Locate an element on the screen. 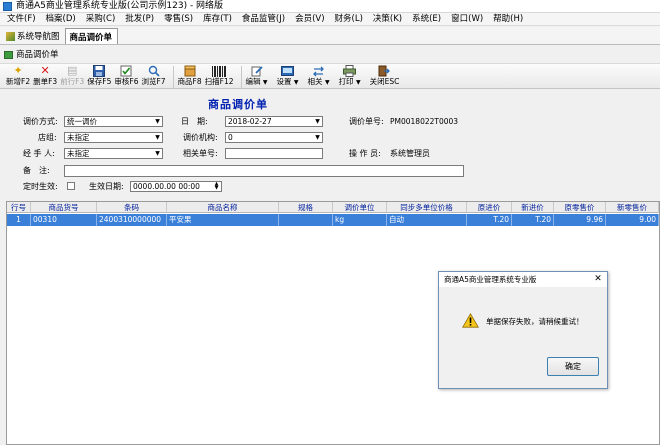  menu-stock: 库存(T) is located at coordinates (217, 19).